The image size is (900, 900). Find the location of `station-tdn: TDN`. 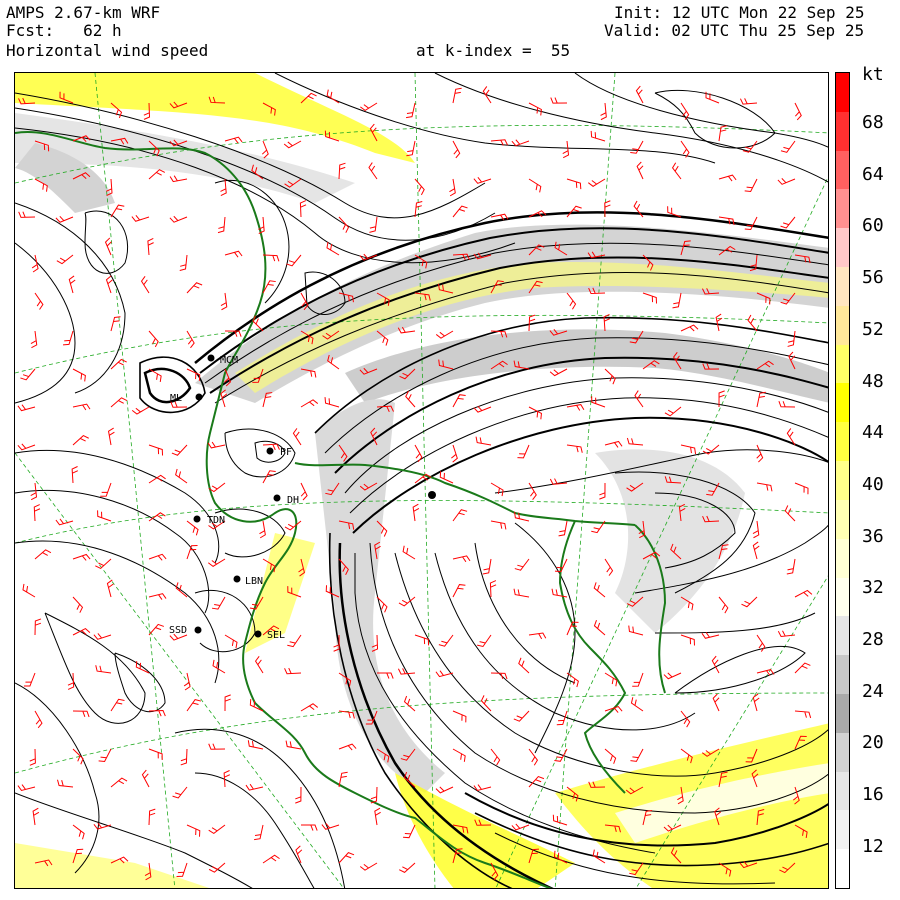

station-tdn: TDN is located at coordinates (209, 520).